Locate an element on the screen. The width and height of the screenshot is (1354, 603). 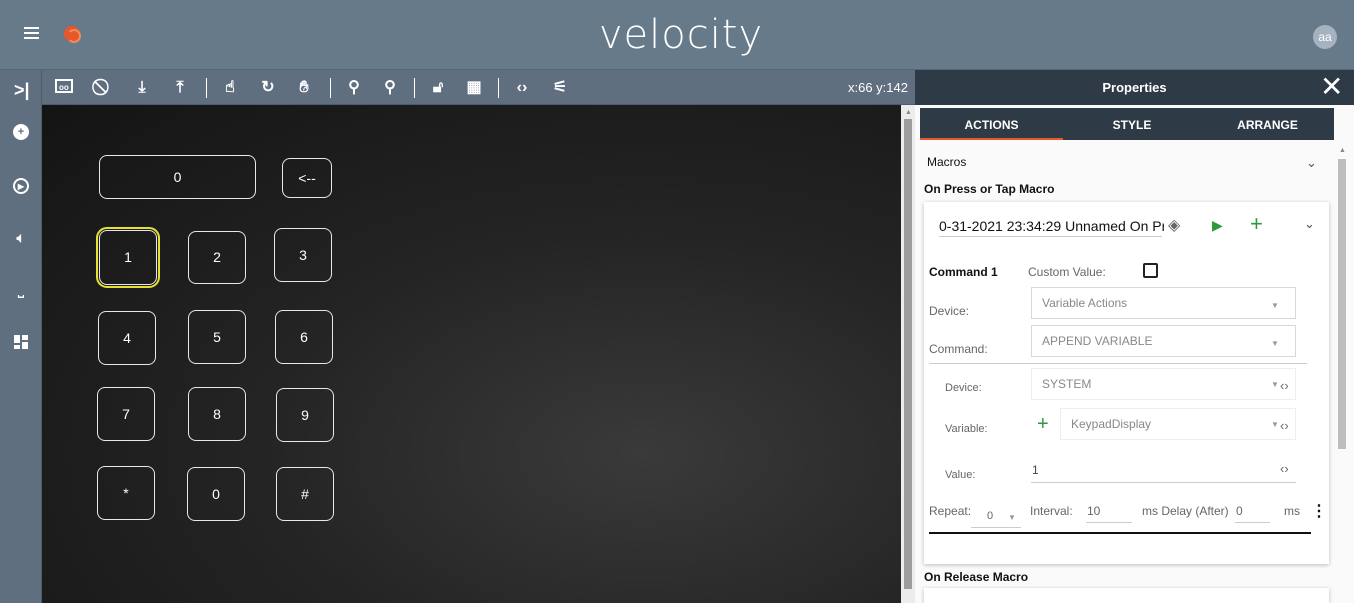
on-release-label: On Release Macro is located at coordinates (976, 577).